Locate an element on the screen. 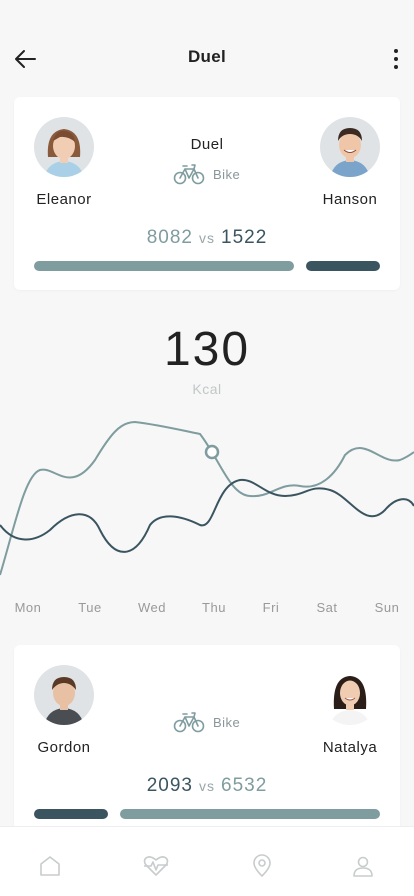  avatar-hanson is located at coordinates (350, 147).